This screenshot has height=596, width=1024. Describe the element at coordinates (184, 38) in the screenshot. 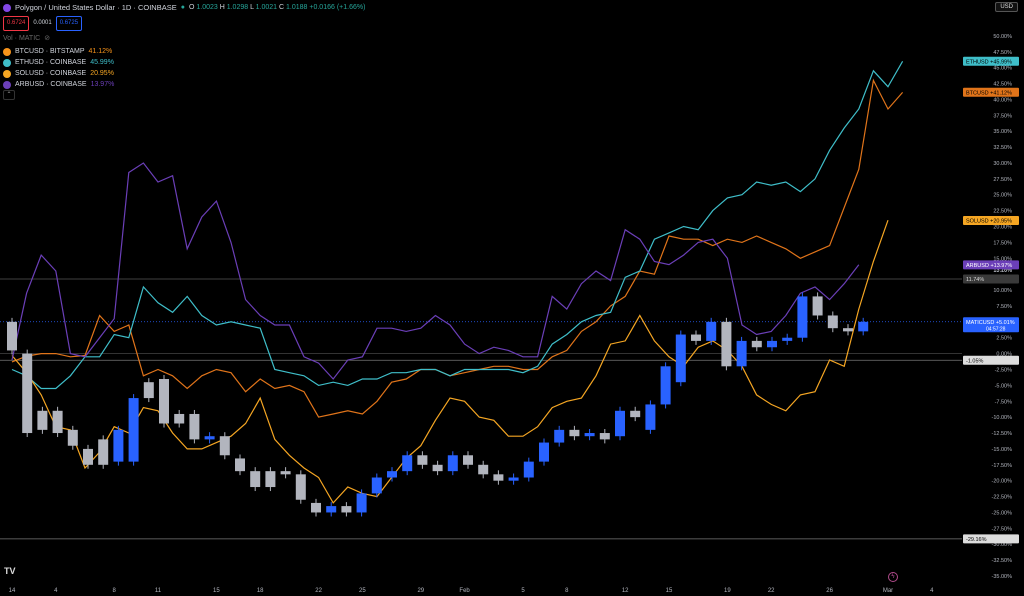

I see `volume-row: Vol · MATIC ⊘` at that location.